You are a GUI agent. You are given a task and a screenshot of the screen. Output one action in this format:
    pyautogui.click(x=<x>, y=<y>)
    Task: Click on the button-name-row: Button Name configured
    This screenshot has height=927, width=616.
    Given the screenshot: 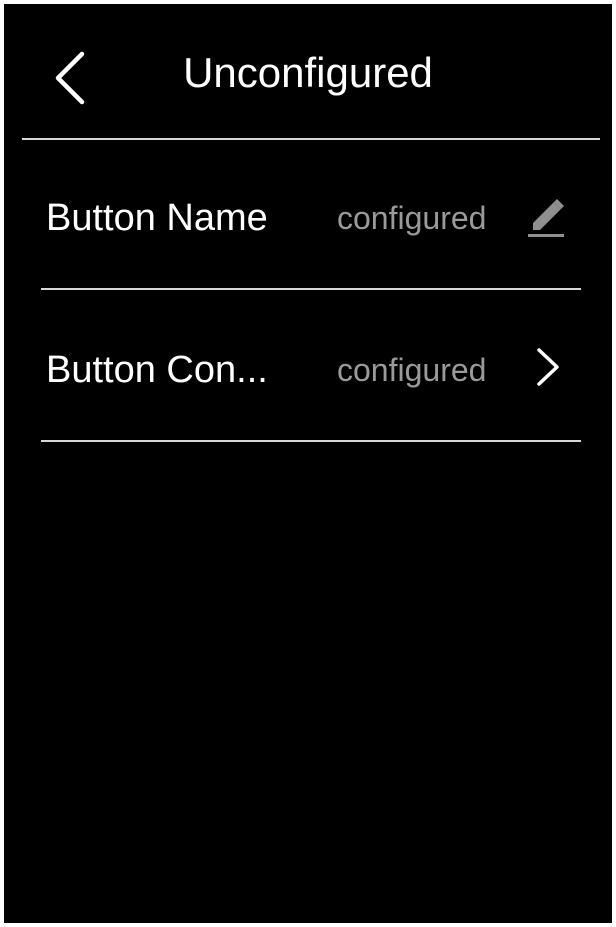 What is the action you would take?
    pyautogui.click(x=311, y=215)
    